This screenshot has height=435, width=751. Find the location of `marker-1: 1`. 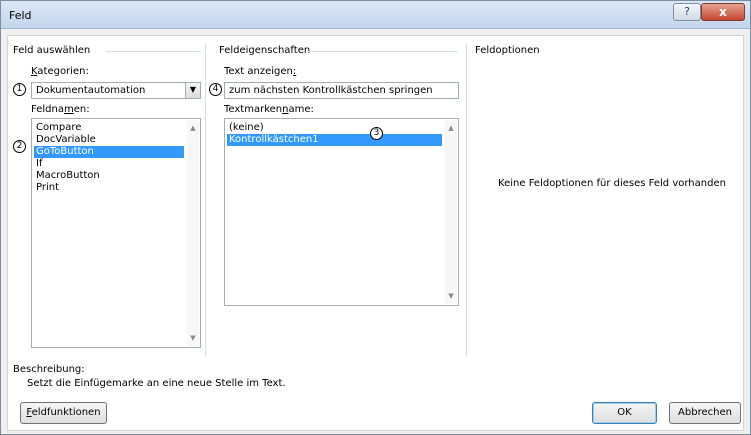

marker-1: 1 is located at coordinates (19, 89).